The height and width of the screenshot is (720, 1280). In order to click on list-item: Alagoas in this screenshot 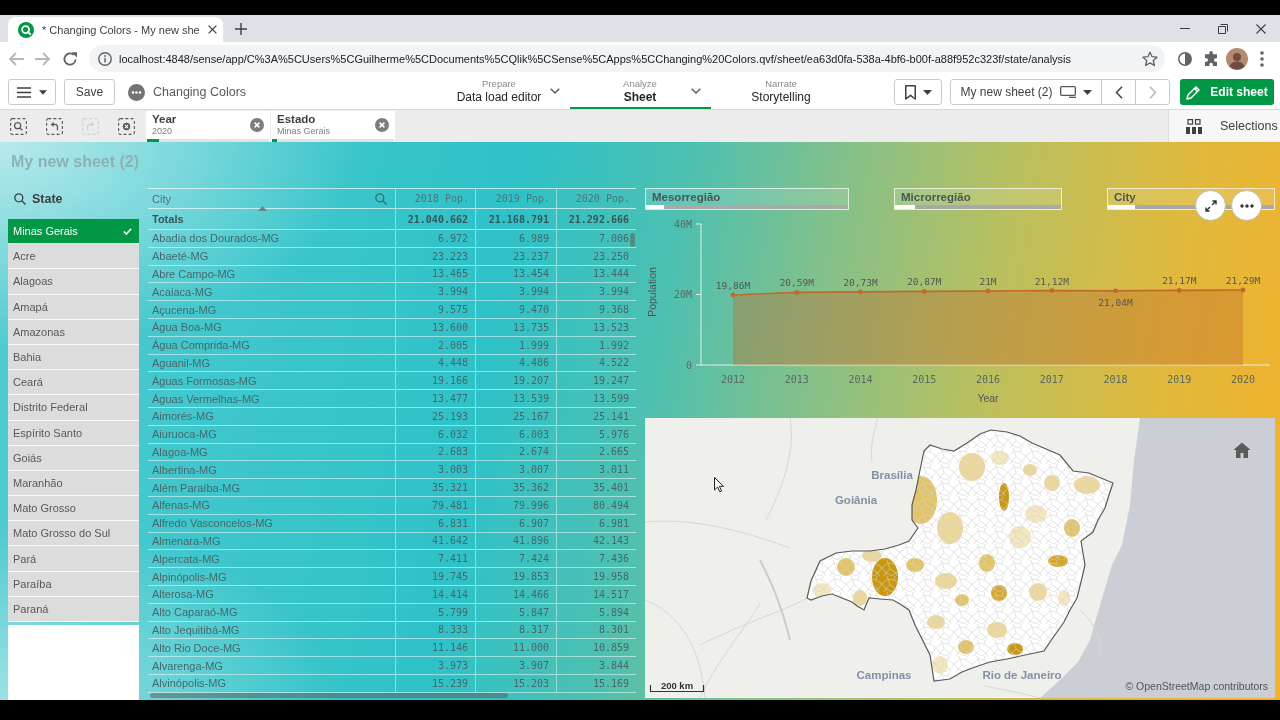, I will do `click(73, 282)`.